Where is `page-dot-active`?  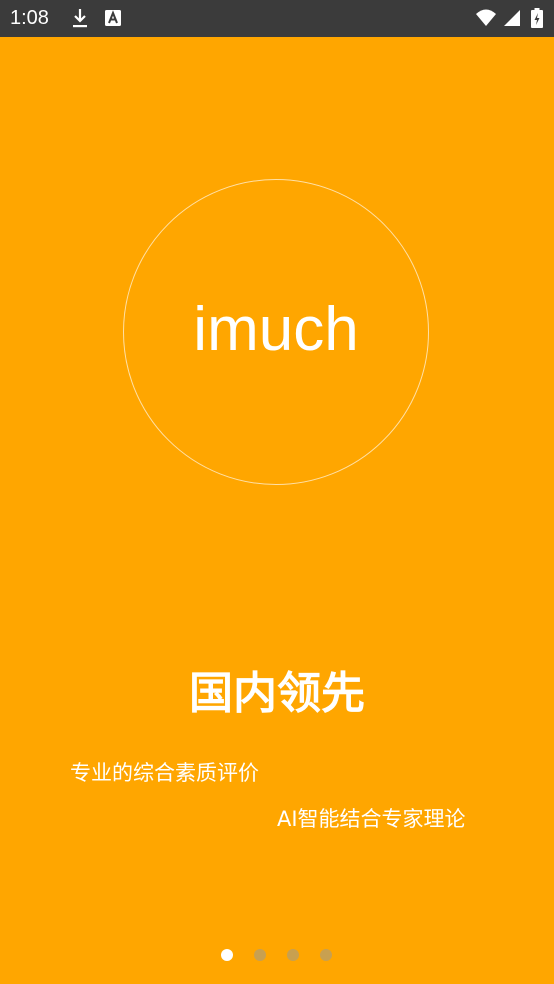
page-dot-active is located at coordinates (227, 955).